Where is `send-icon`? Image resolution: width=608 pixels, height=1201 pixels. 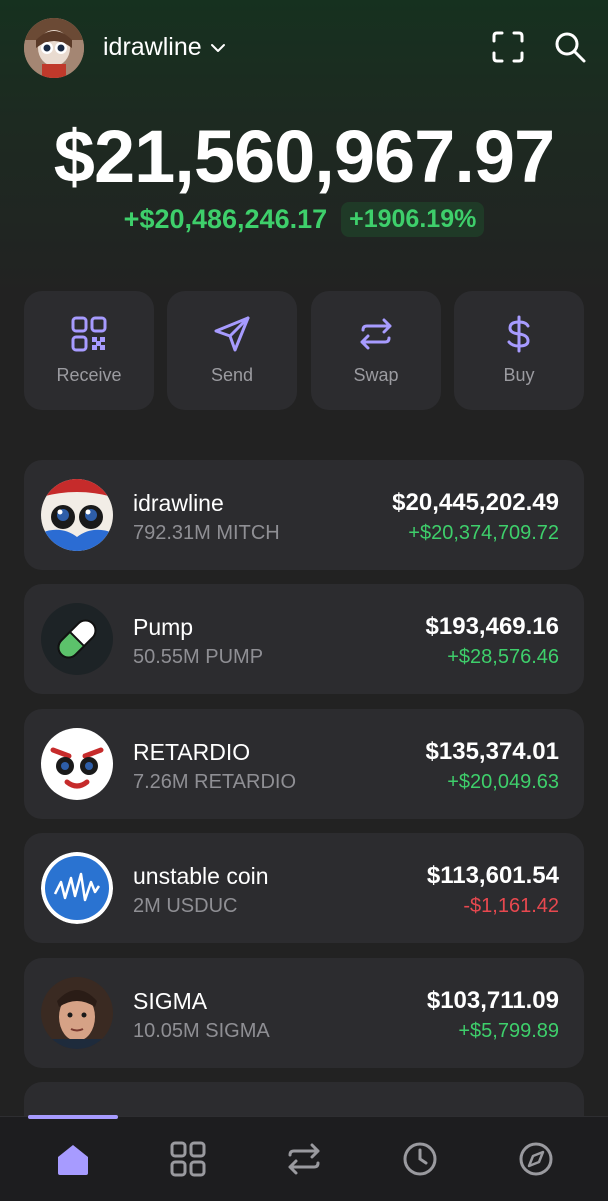 send-icon is located at coordinates (232, 334).